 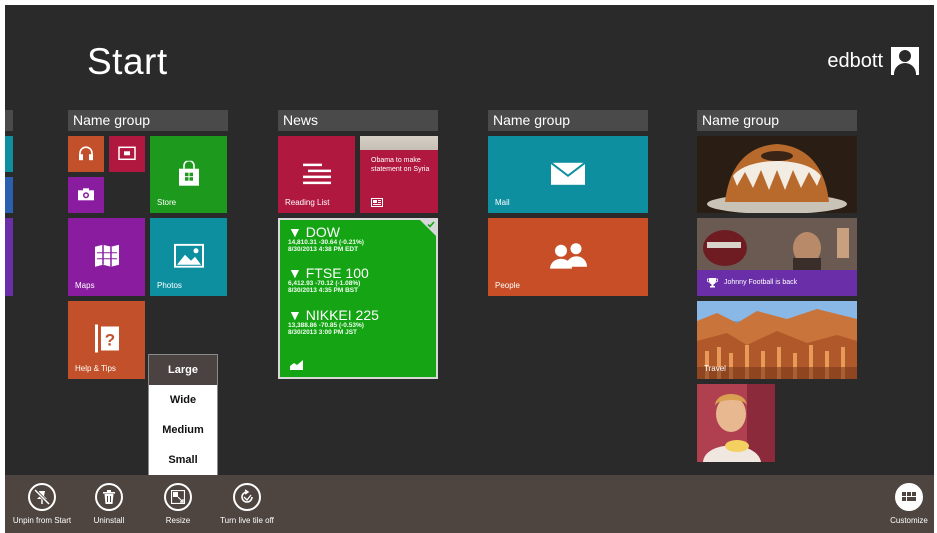 I want to click on customize-button: Customize, so click(x=909, y=504).